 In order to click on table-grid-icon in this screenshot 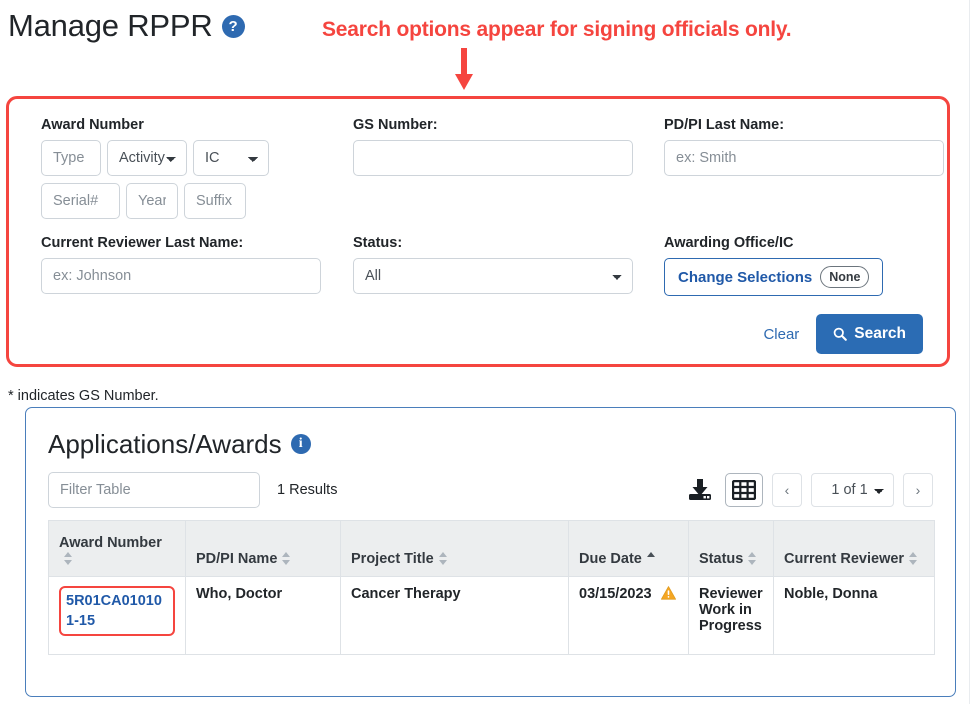, I will do `click(744, 490)`.